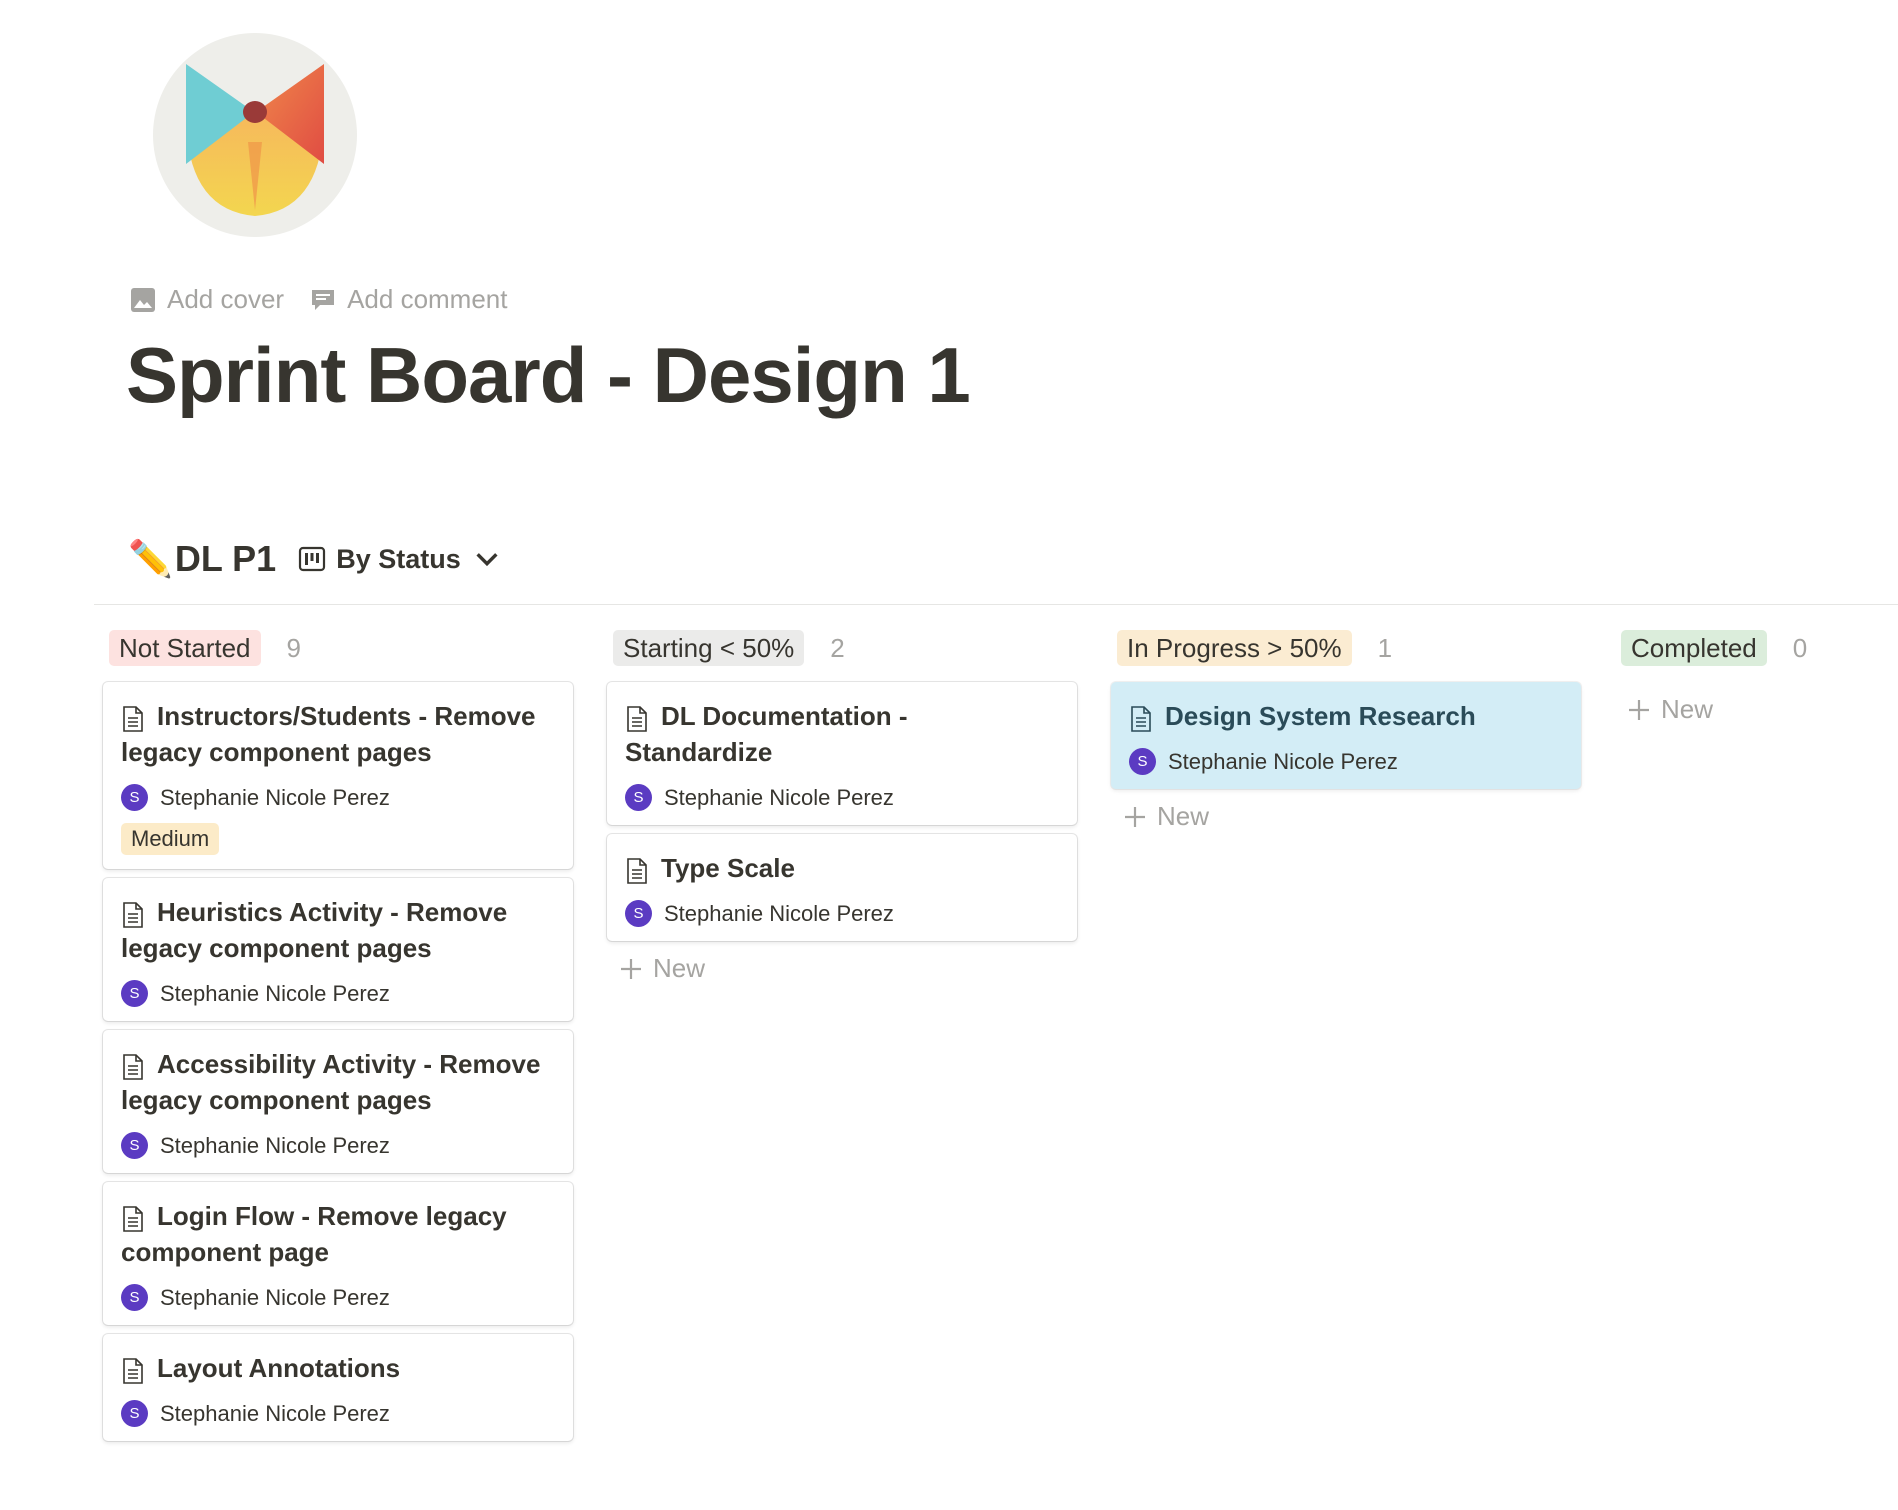  What do you see at coordinates (842, 887) in the screenshot?
I see `task-card: Type Scale S Stephanie Nicole Perez` at bounding box center [842, 887].